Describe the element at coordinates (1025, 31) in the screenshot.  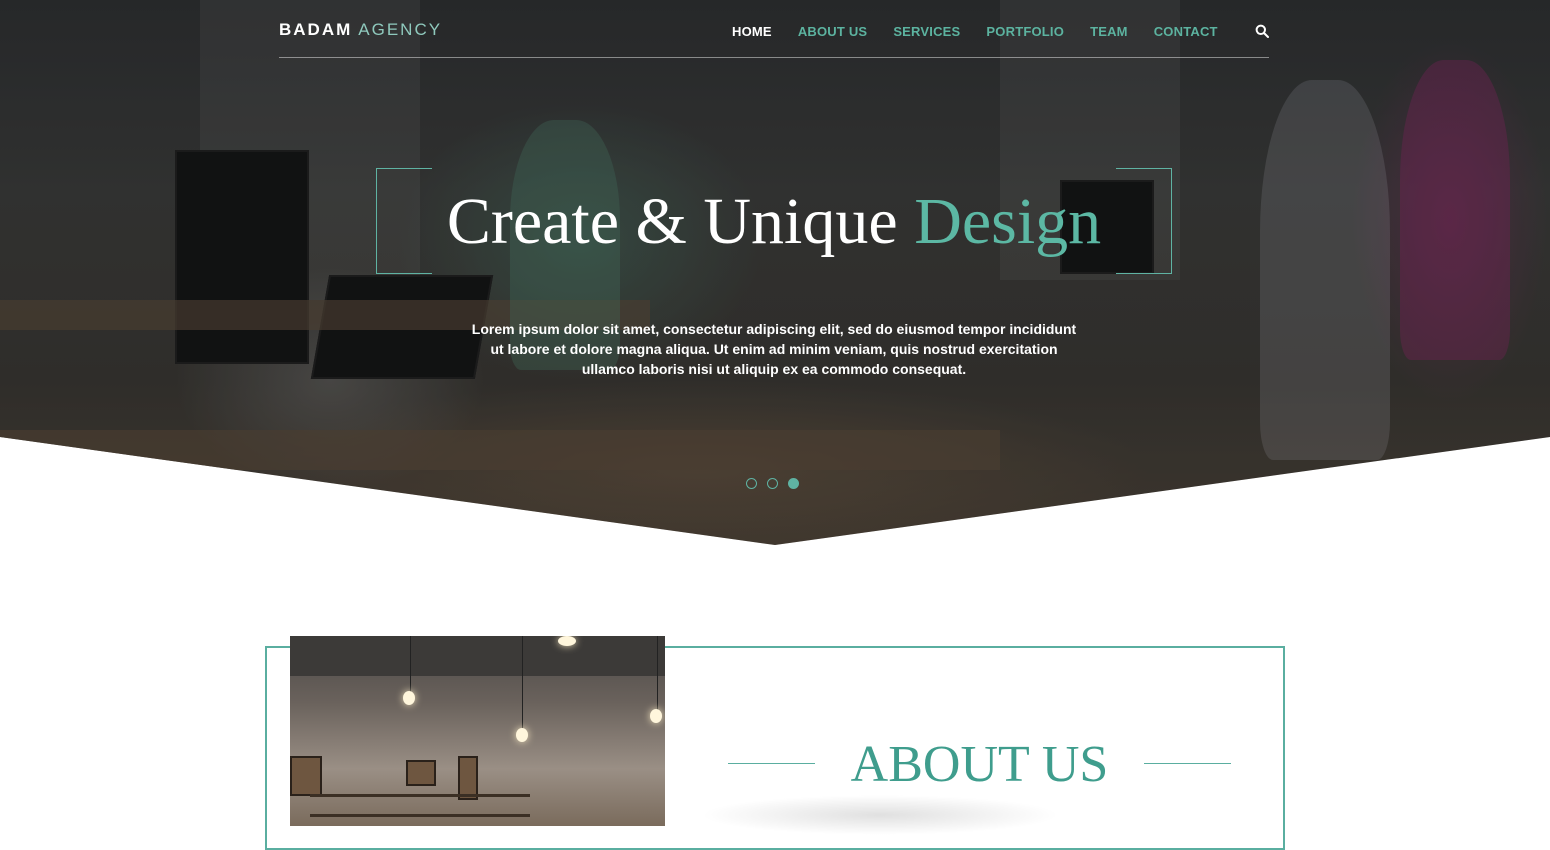
I see `nav-portfolio: PORTFOLIO` at that location.